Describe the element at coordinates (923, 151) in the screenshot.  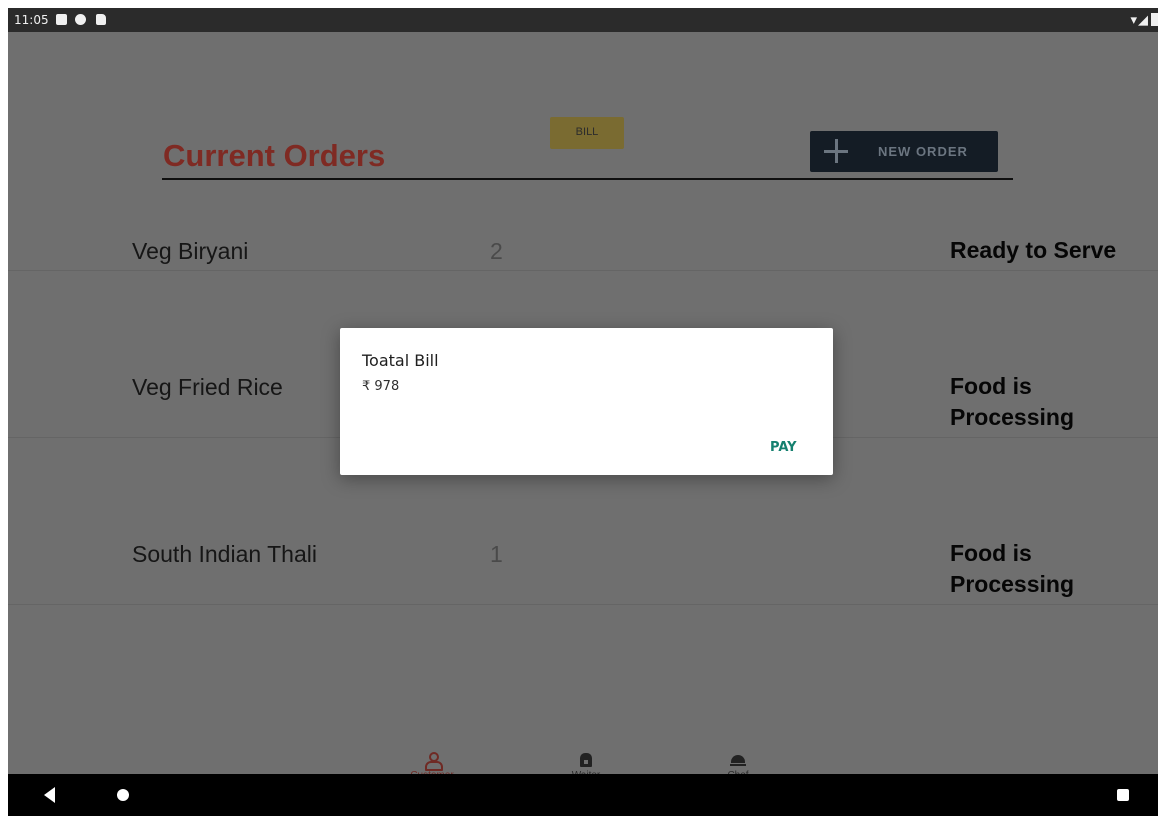
I see `new-order-label: NEW ORDER` at that location.